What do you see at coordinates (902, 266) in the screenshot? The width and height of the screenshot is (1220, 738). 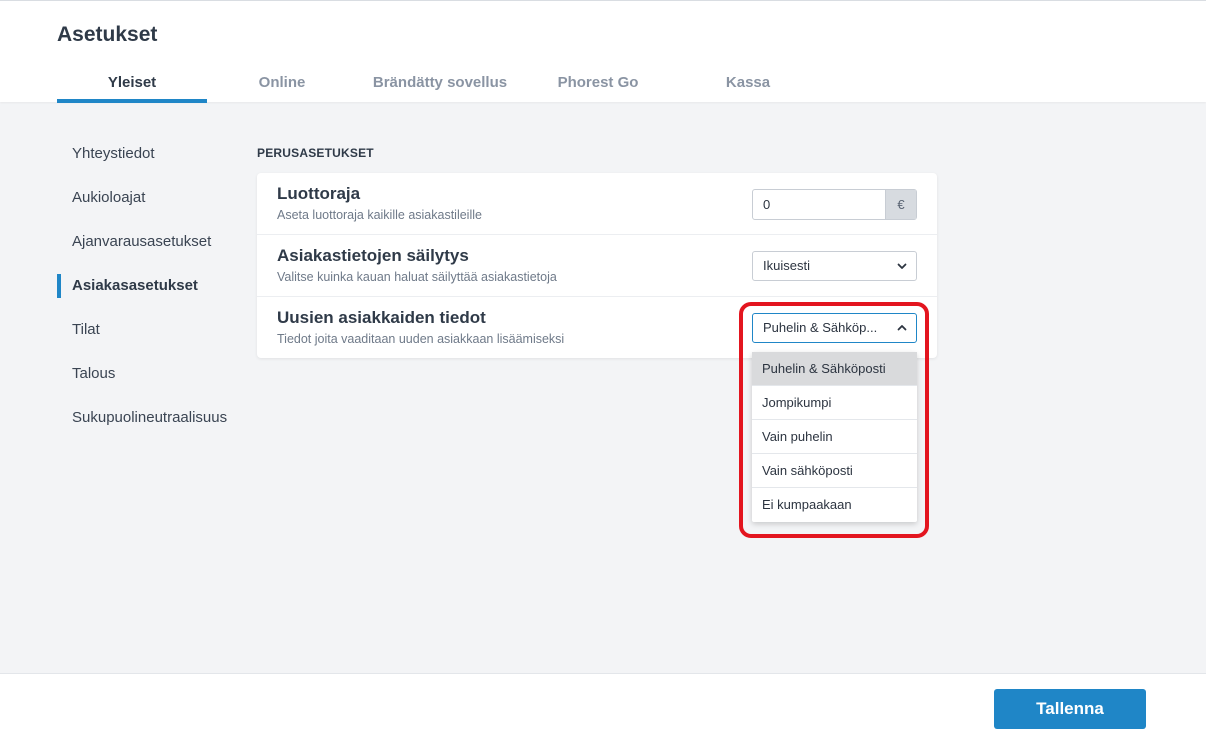 I see `chevron-down-icon` at bounding box center [902, 266].